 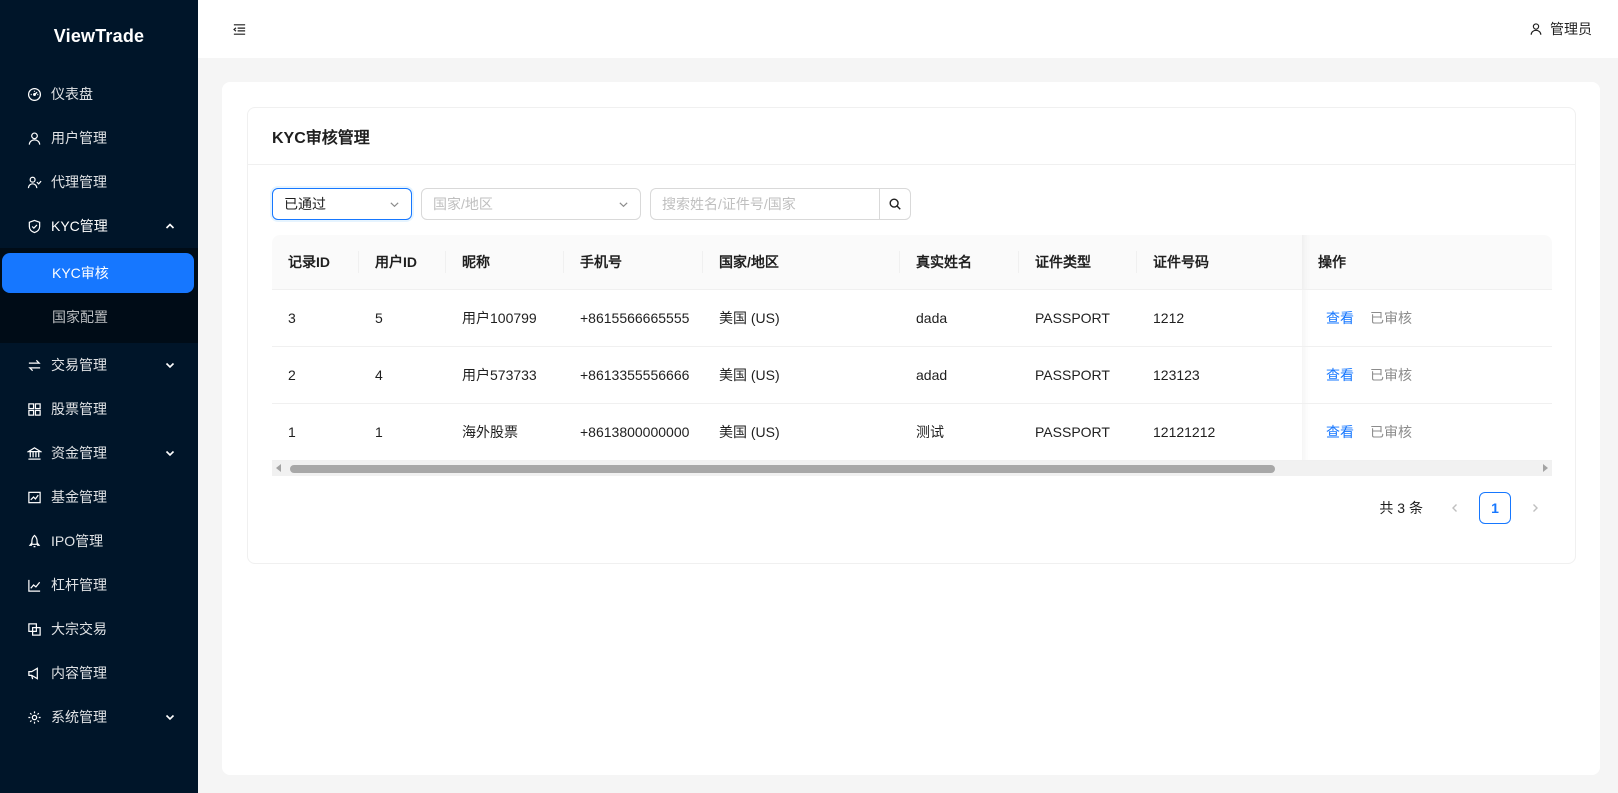 I want to click on user-menu: 管理员, so click(x=1560, y=29).